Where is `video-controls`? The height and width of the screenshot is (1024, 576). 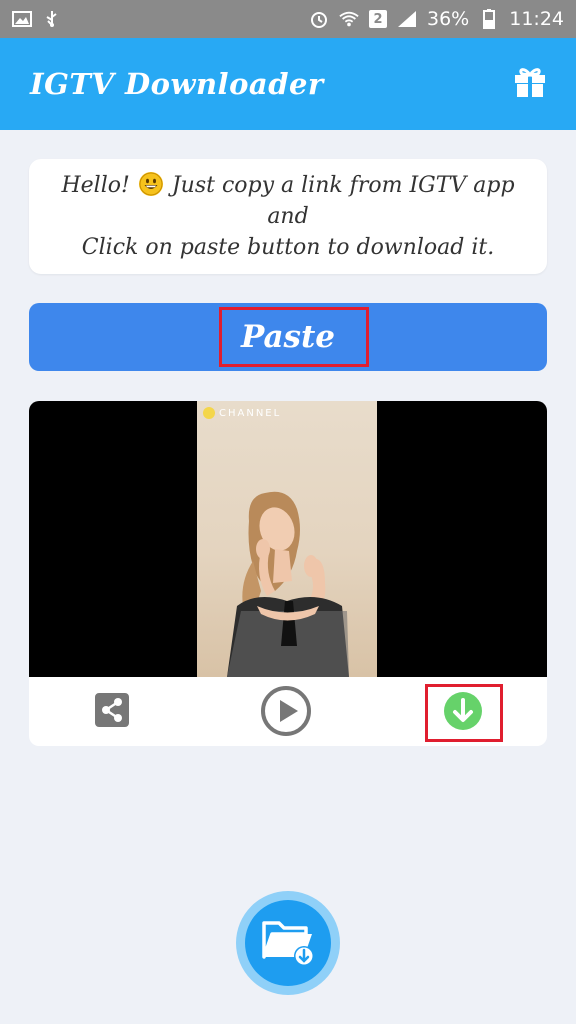
video-controls is located at coordinates (288, 711).